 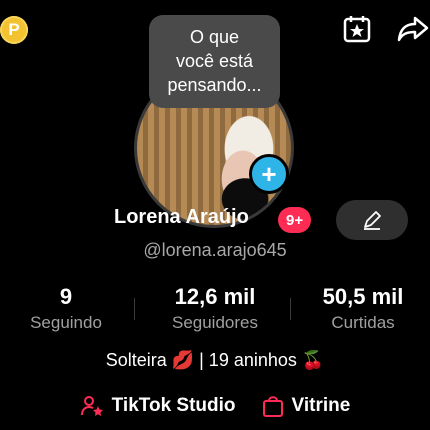 I want to click on plus-icon: +, so click(x=269, y=174).